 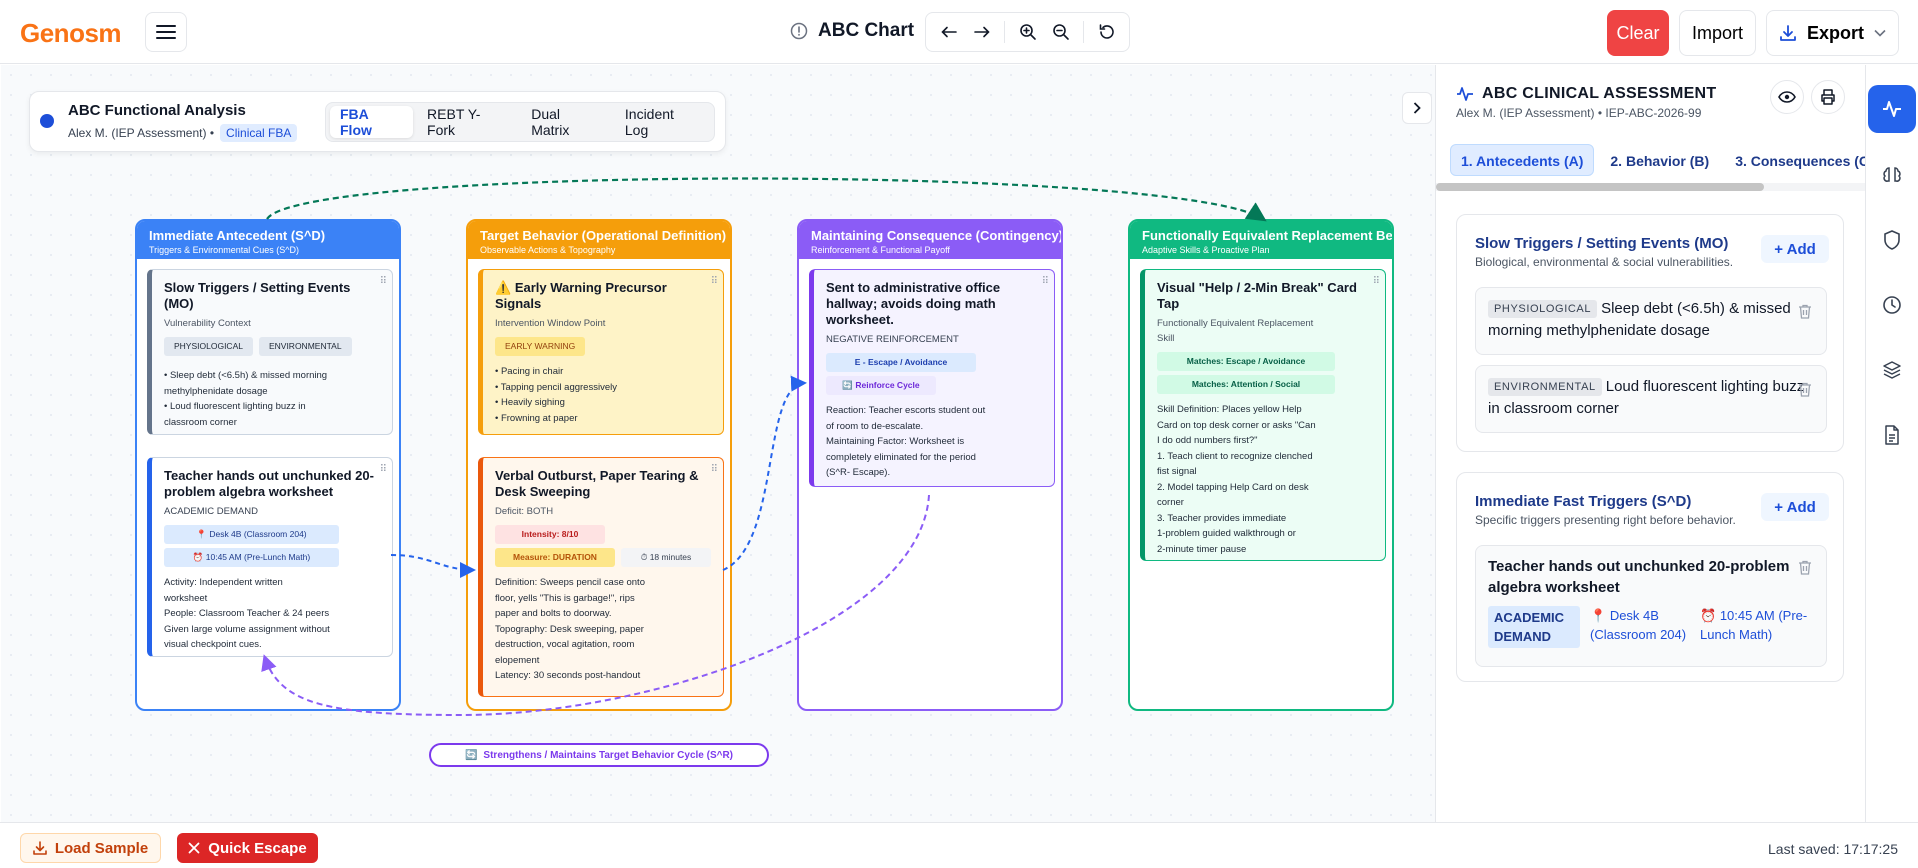 I want to click on app-logo: Genosm, so click(x=71, y=33).